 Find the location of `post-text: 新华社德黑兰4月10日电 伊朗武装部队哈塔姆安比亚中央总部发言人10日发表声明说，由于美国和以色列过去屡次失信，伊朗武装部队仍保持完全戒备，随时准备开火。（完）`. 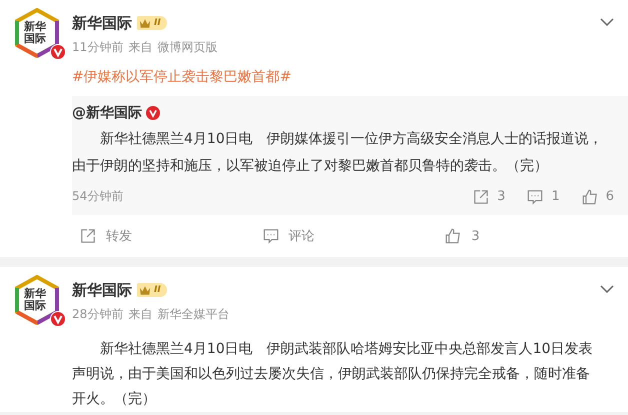

post-text: 新华社德黑兰4月10日电 伊朗武装部队哈塔姆安比亚中央总部发言人10日发表声明说，由于美国和以色列过去屡次失信，伊朗武装部队仍保持完全戒备，随时准备开火。（完） is located at coordinates (333, 374).